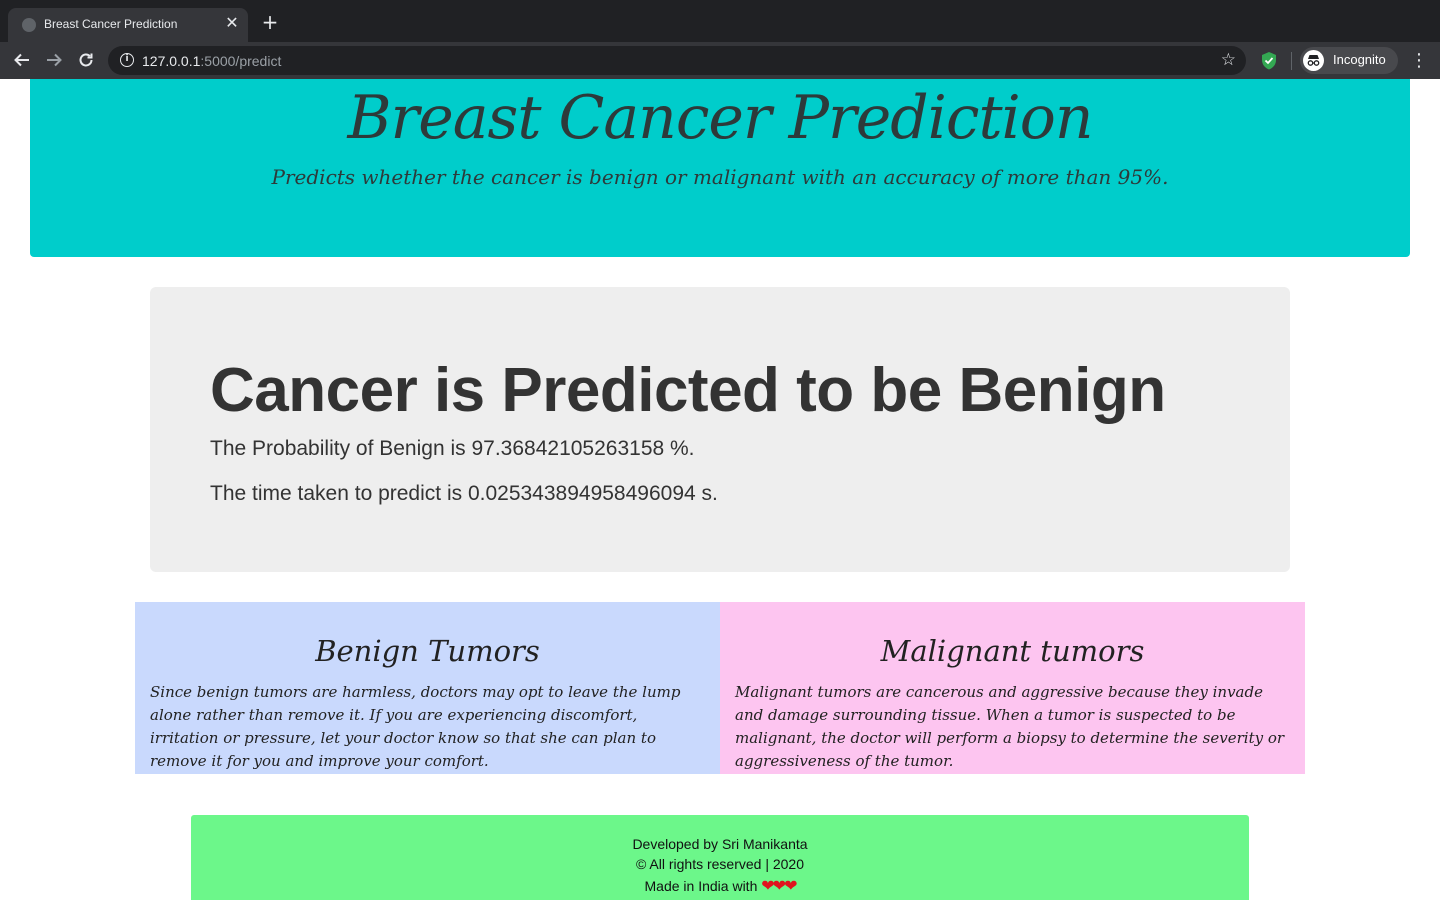  What do you see at coordinates (720, 844) in the screenshot?
I see `footer-developer: Developed by Sri Manikanta` at bounding box center [720, 844].